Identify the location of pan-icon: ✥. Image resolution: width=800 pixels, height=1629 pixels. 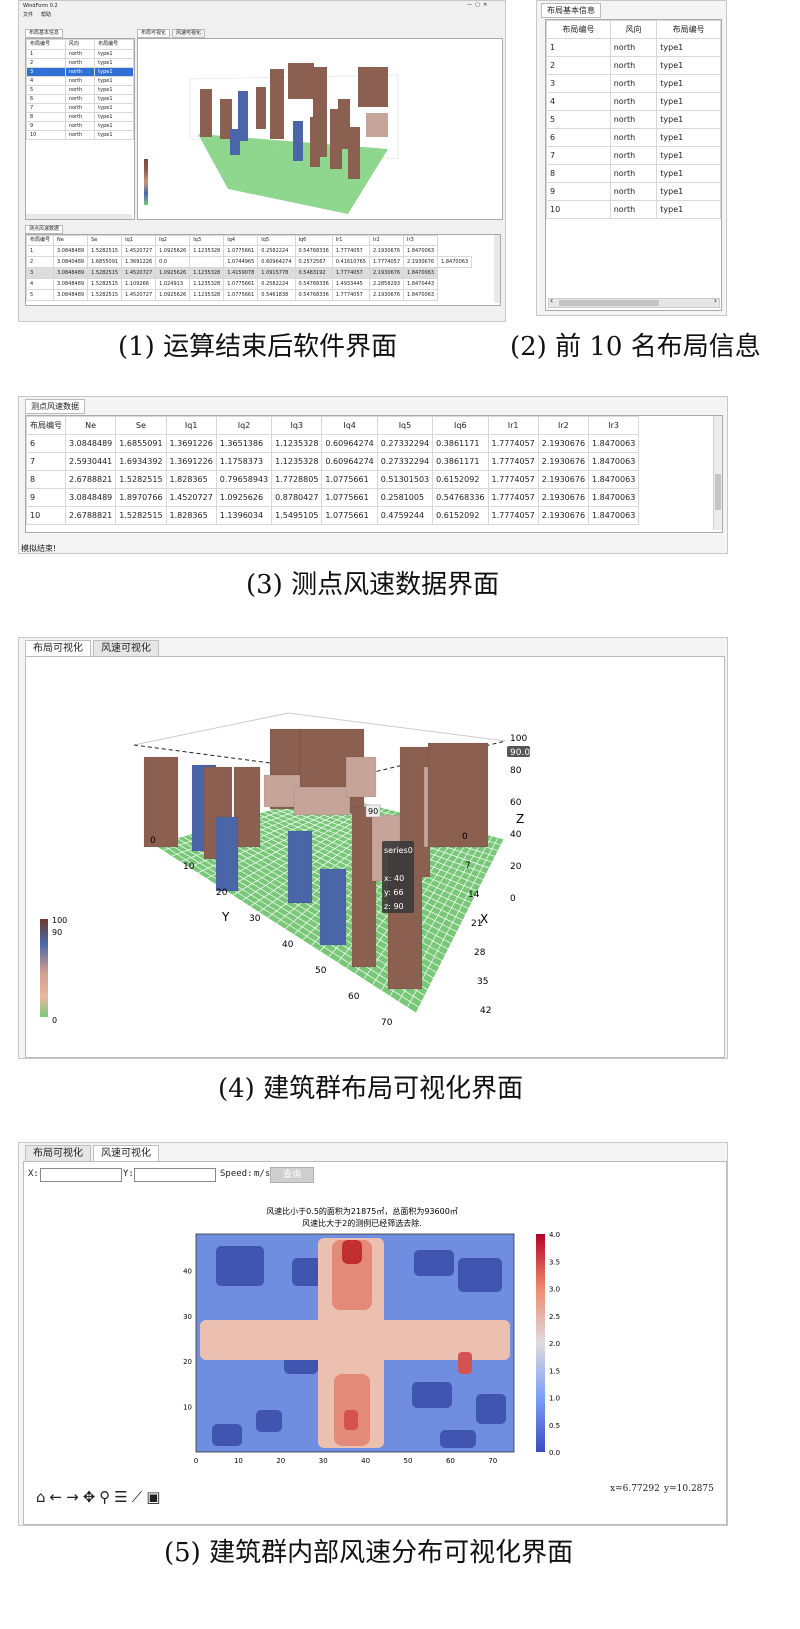
(89, 1497).